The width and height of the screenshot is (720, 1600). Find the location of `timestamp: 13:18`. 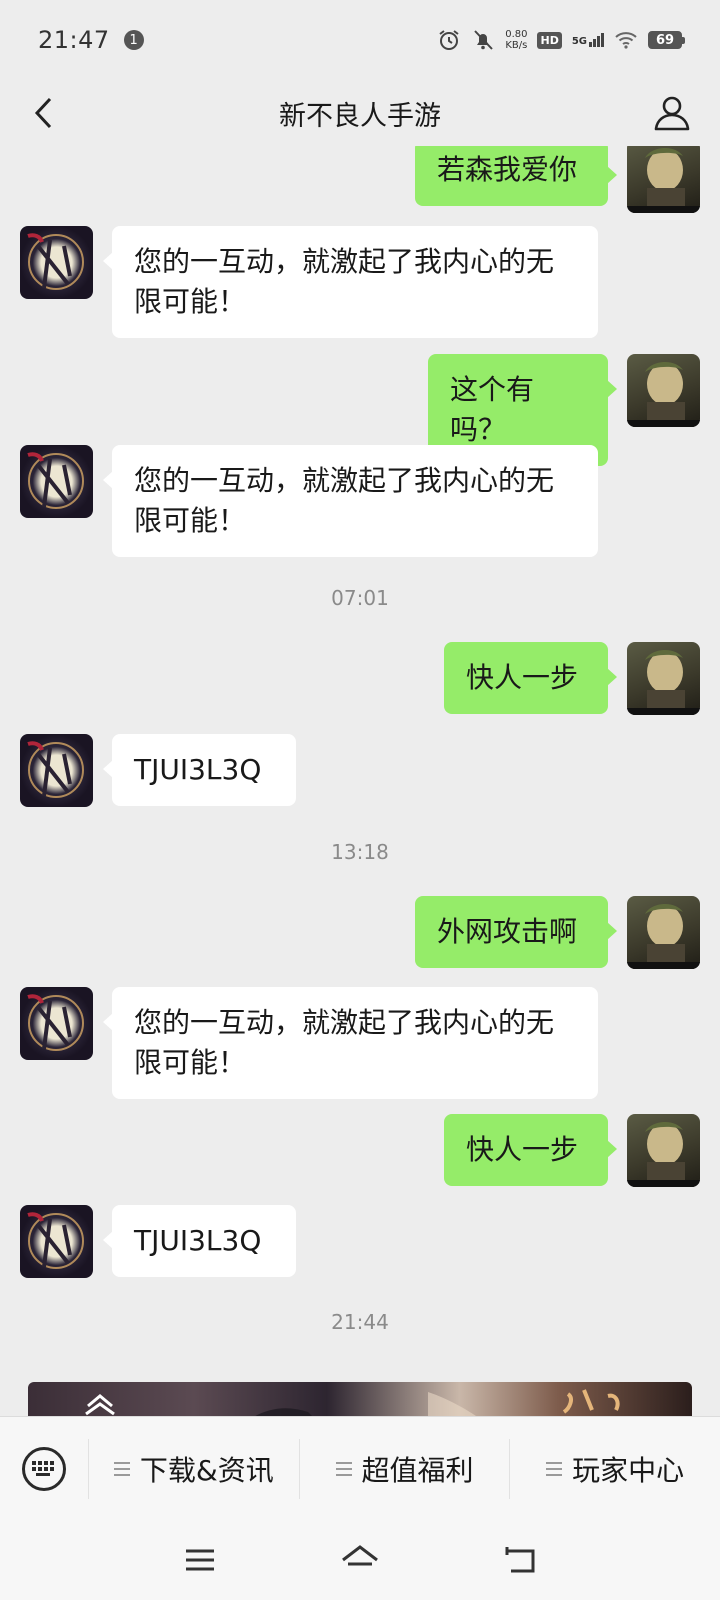

timestamp: 13:18 is located at coordinates (360, 852).